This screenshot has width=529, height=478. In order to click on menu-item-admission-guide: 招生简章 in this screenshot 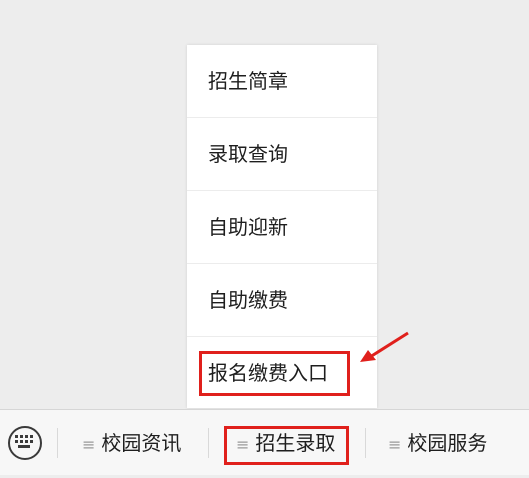, I will do `click(282, 81)`.